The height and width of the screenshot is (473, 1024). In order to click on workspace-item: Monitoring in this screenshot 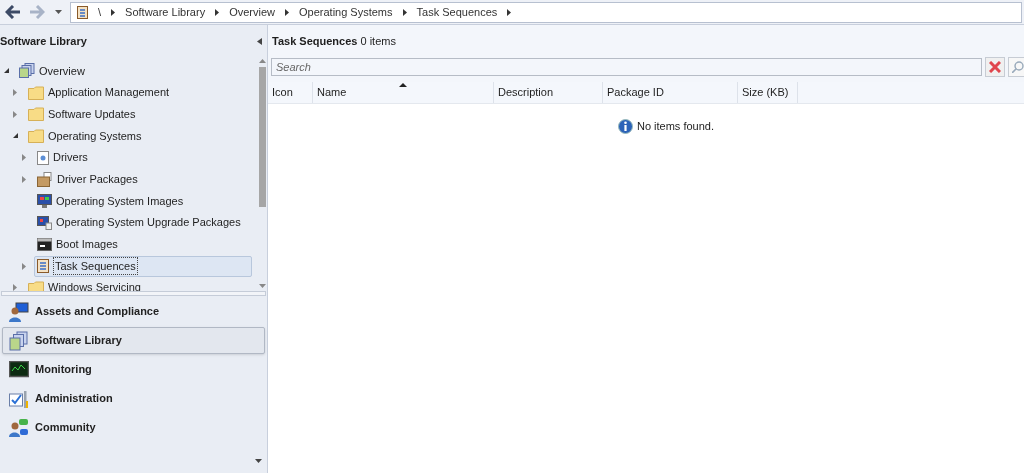, I will do `click(133, 369)`.